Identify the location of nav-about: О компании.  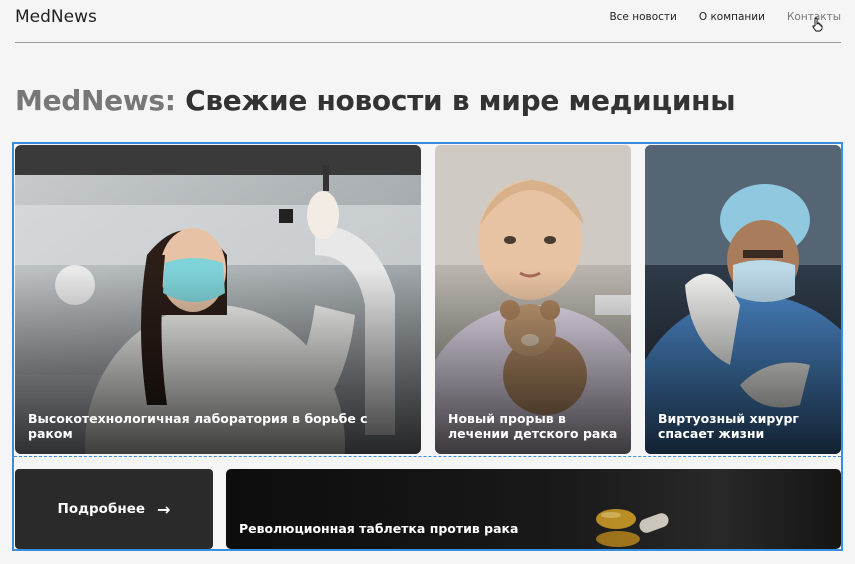
(732, 17).